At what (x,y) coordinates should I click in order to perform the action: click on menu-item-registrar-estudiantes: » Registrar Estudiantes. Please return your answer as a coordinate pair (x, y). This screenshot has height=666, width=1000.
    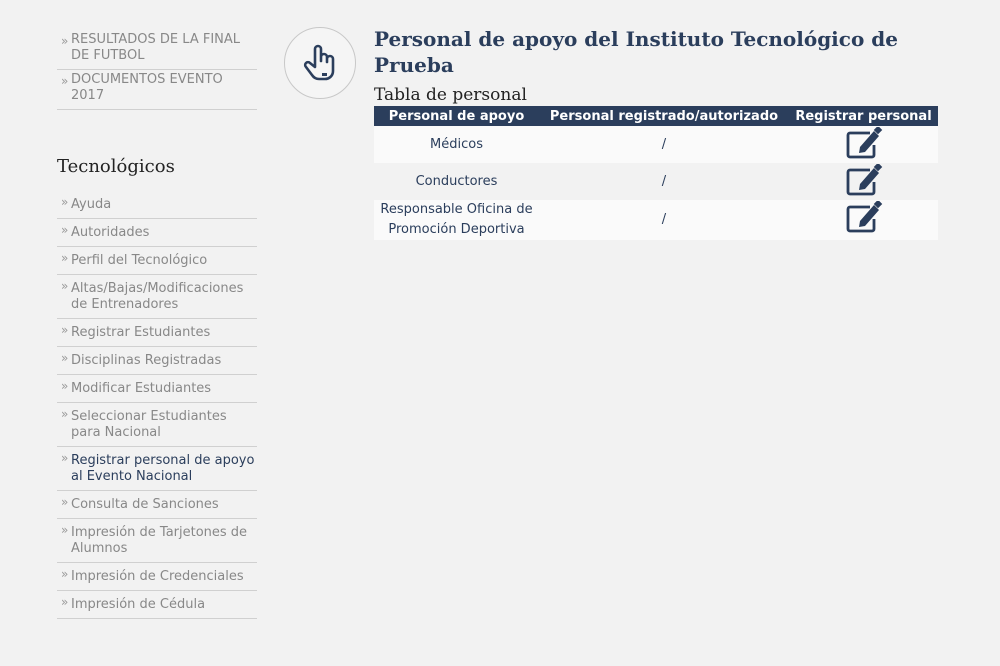
    Looking at the image, I should click on (157, 333).